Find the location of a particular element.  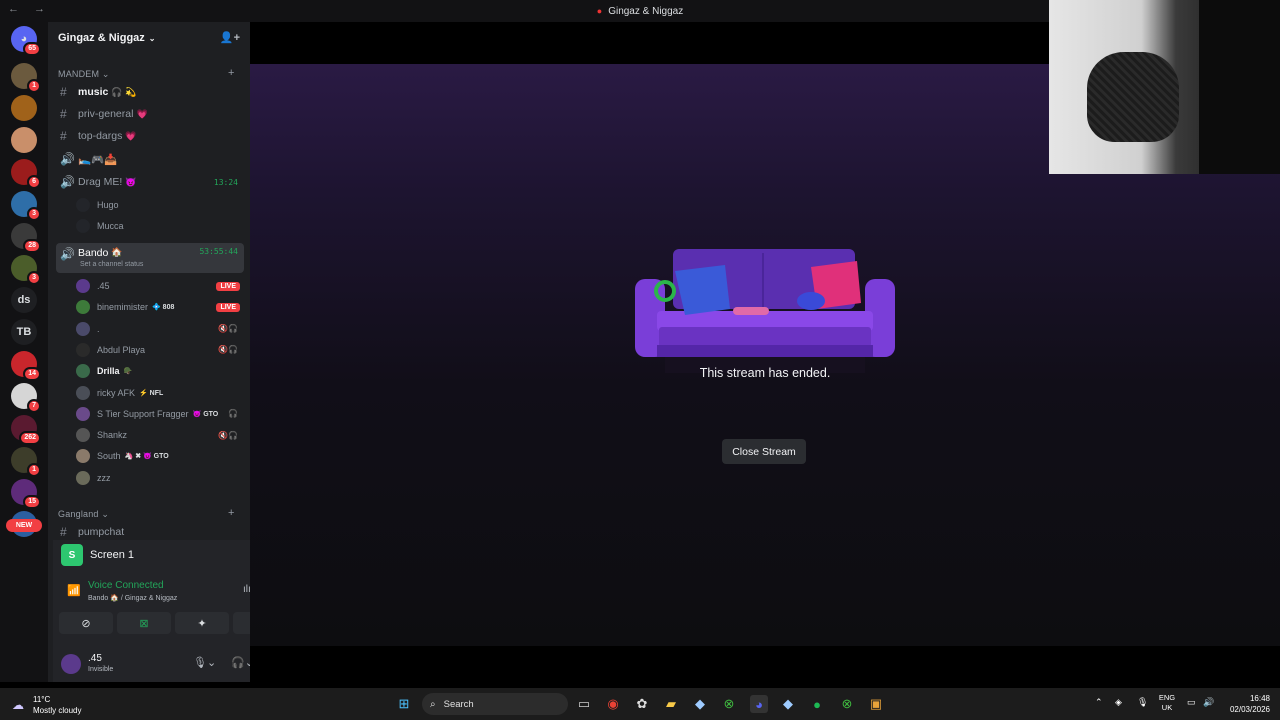

windows-start-icon: ⊞ is located at coordinates (404, 704).